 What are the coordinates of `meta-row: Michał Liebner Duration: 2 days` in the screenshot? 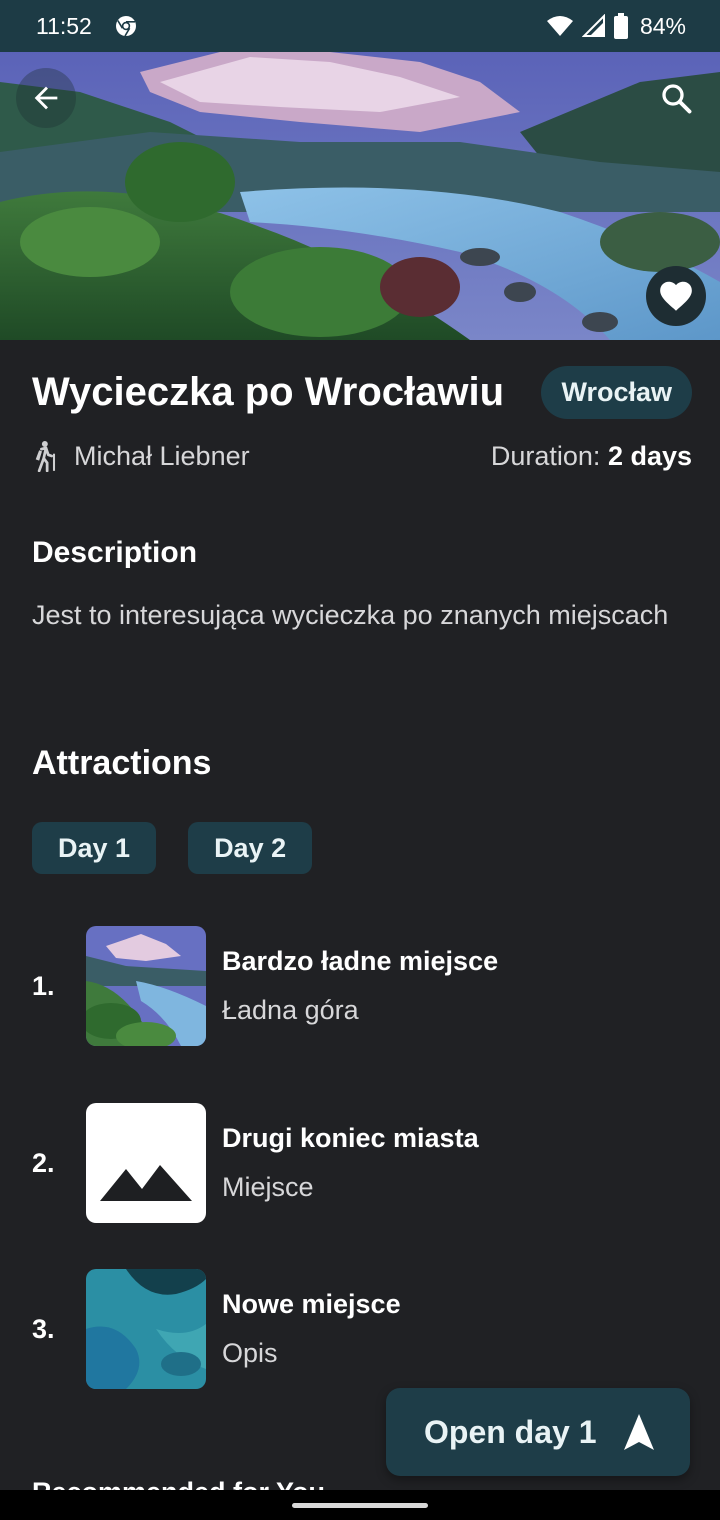 It's located at (362, 456).